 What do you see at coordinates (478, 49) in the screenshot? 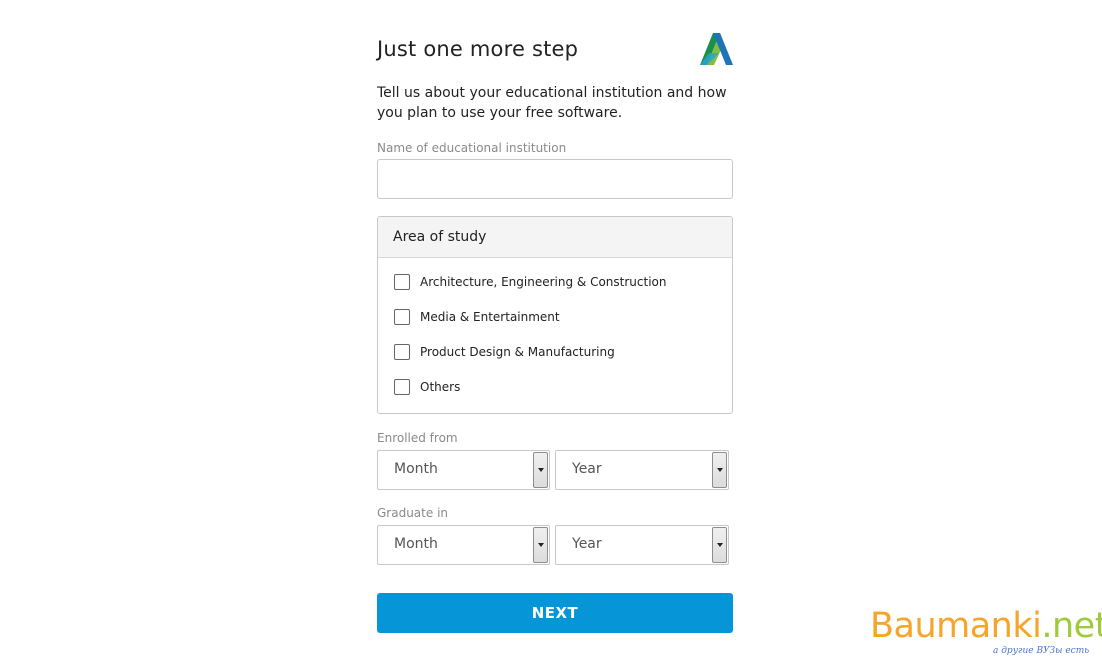
I see `page-title: Just one more step` at bounding box center [478, 49].